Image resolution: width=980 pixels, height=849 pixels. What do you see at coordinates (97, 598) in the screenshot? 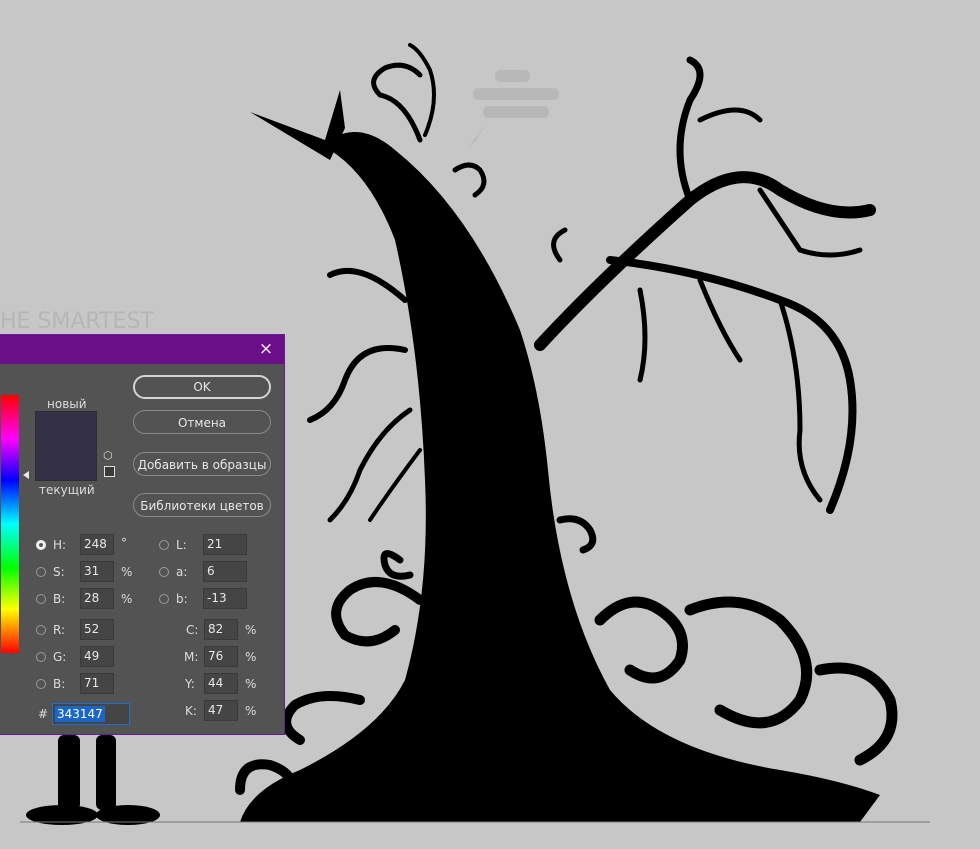
I see `field-brightness: 28` at bounding box center [97, 598].